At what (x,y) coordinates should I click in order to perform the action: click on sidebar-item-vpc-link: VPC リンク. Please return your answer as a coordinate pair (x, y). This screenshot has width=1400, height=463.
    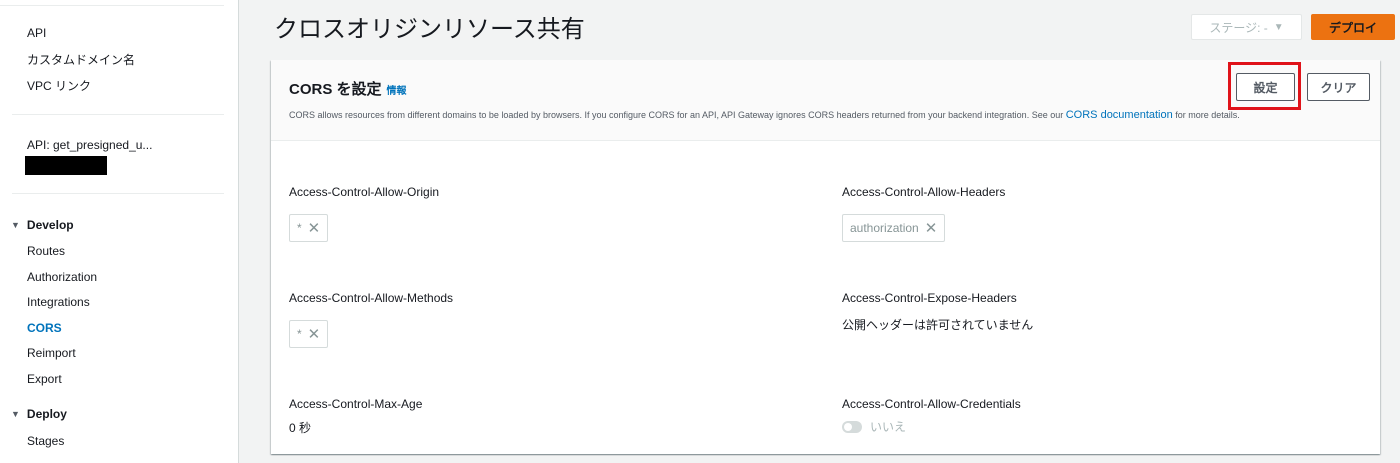
    Looking at the image, I should click on (59, 85).